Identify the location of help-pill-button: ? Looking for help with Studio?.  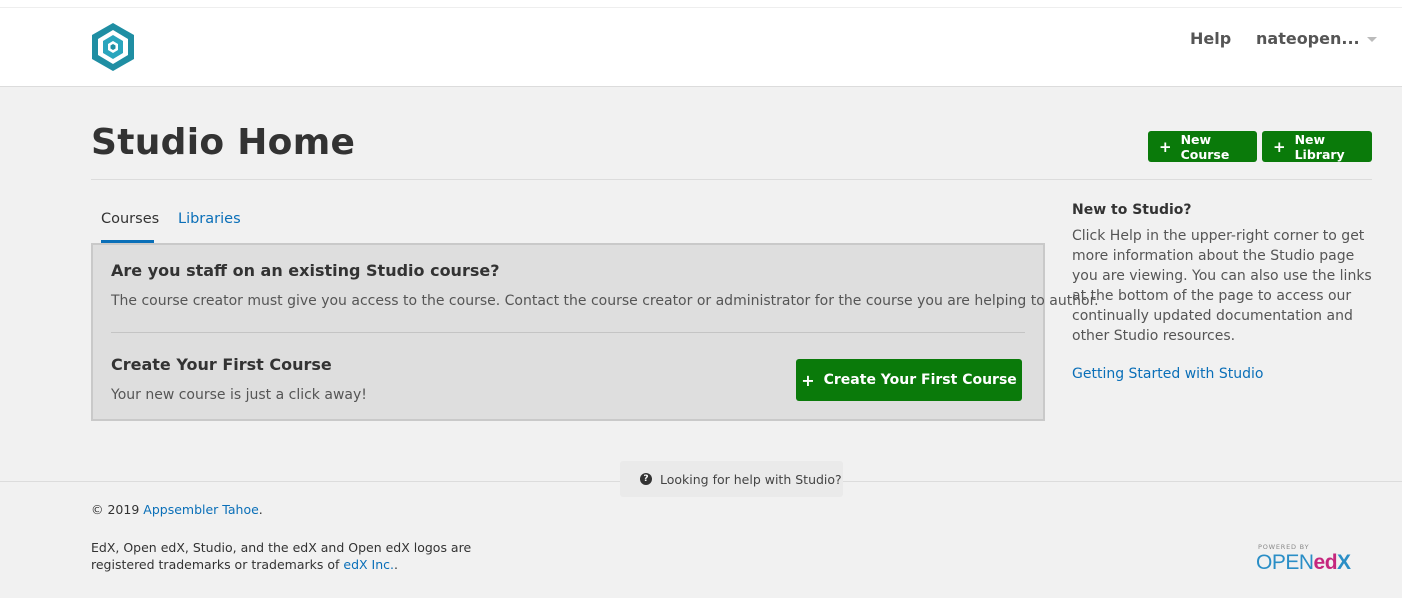
(731, 479).